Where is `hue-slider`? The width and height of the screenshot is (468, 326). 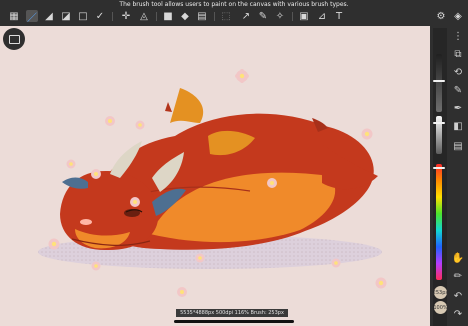 hue-slider is located at coordinates (439, 222).